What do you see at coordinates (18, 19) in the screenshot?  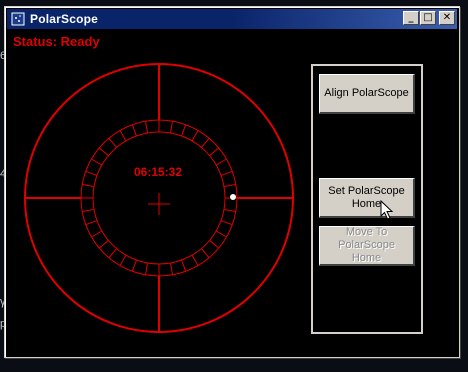 I see `telescope-icon` at bounding box center [18, 19].